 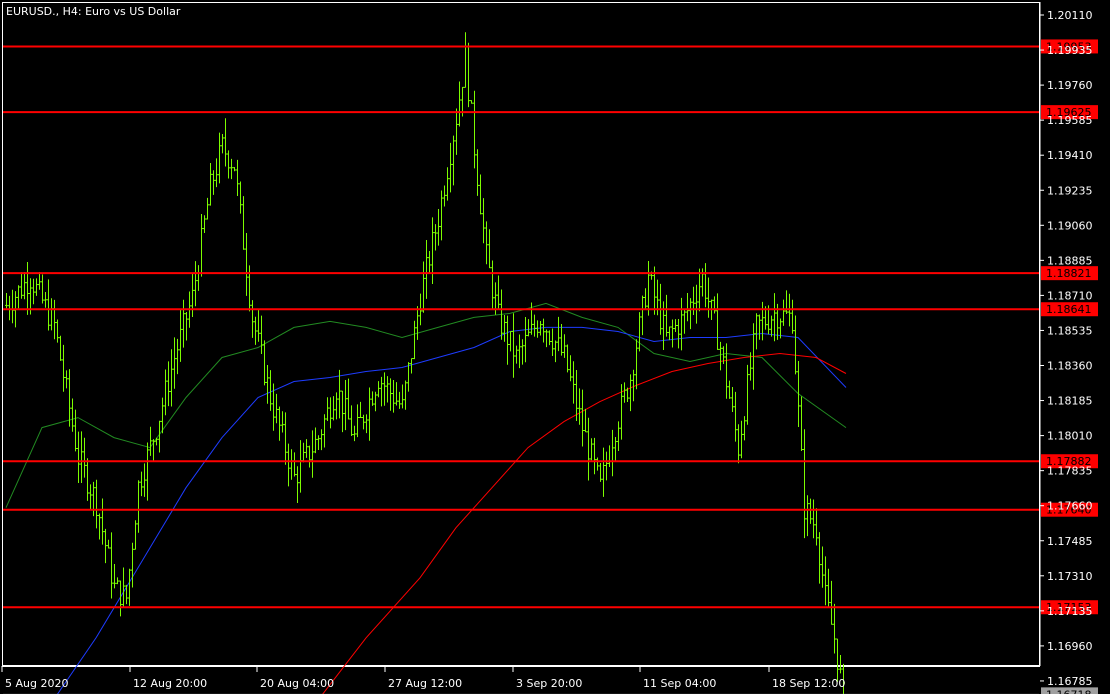 I want to click on time-tick-label: 12 Aug 20:00, so click(x=170, y=683).